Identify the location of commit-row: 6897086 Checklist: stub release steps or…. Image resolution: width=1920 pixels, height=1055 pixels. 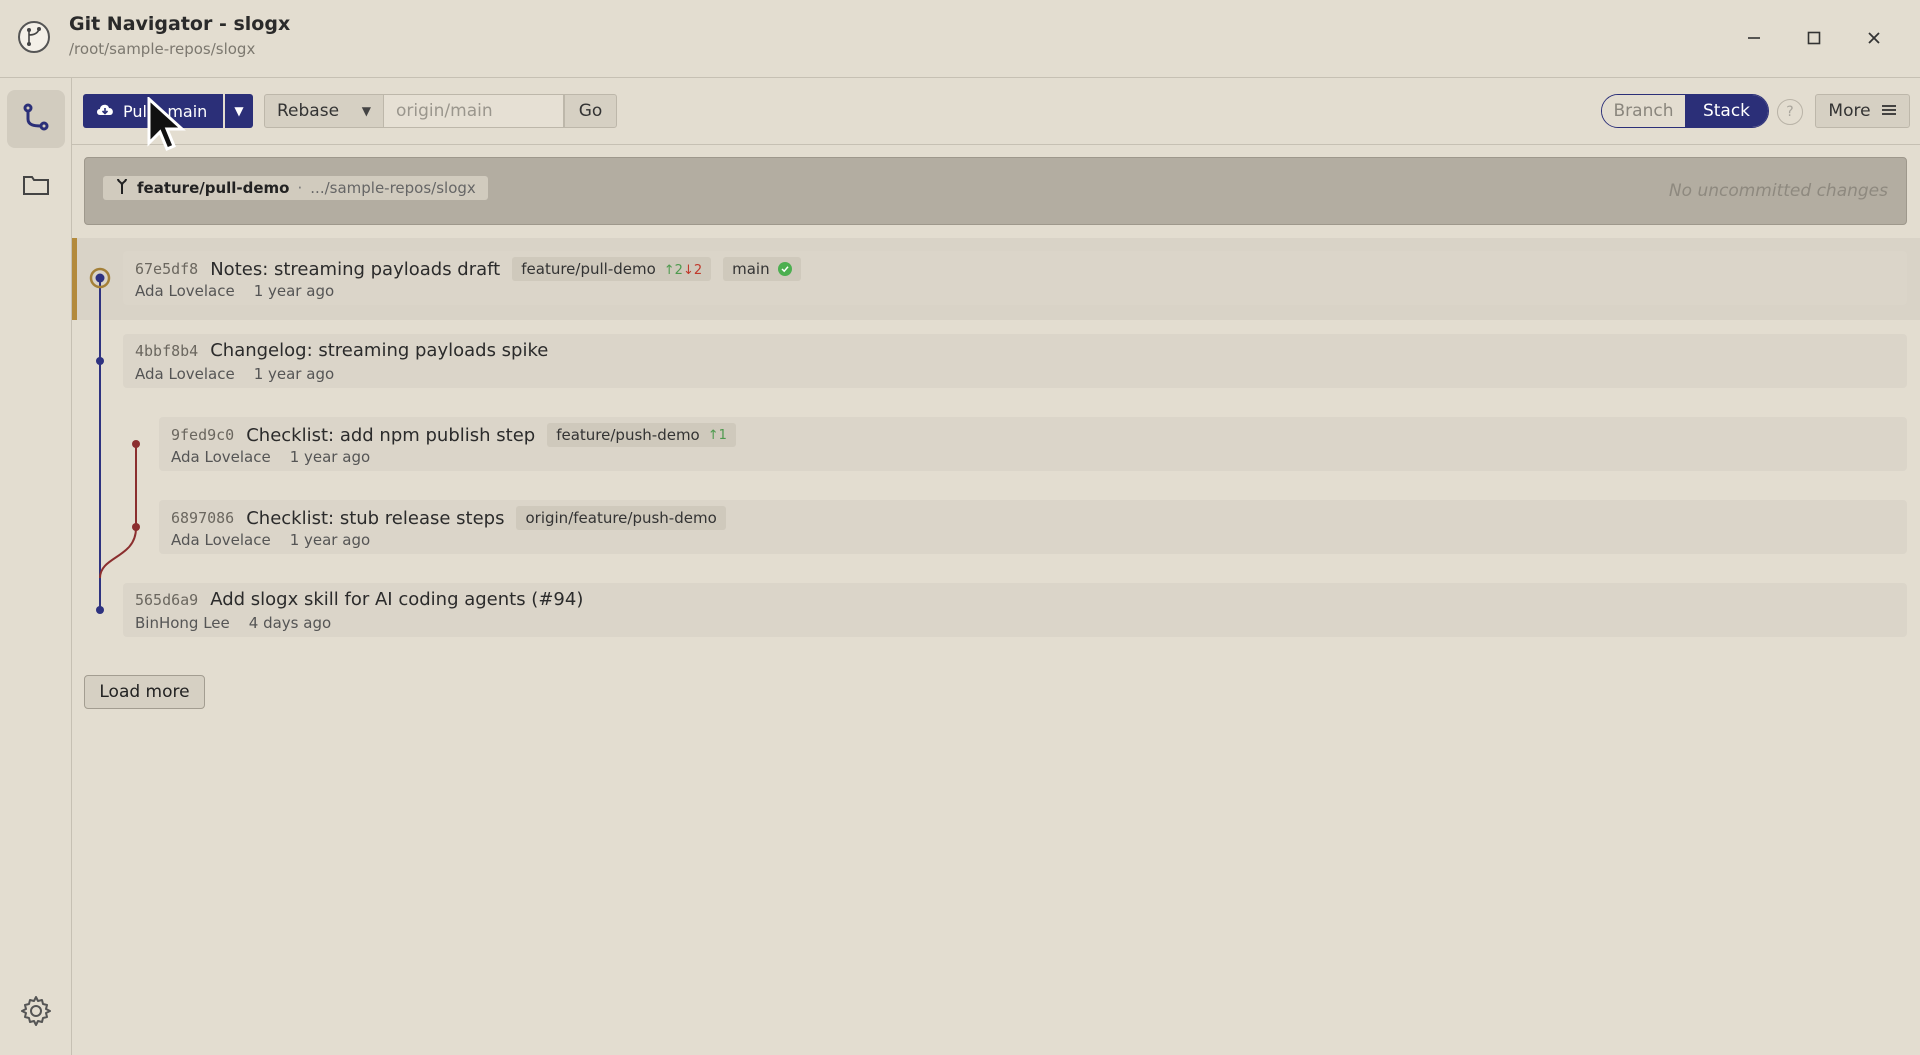
(1033, 527).